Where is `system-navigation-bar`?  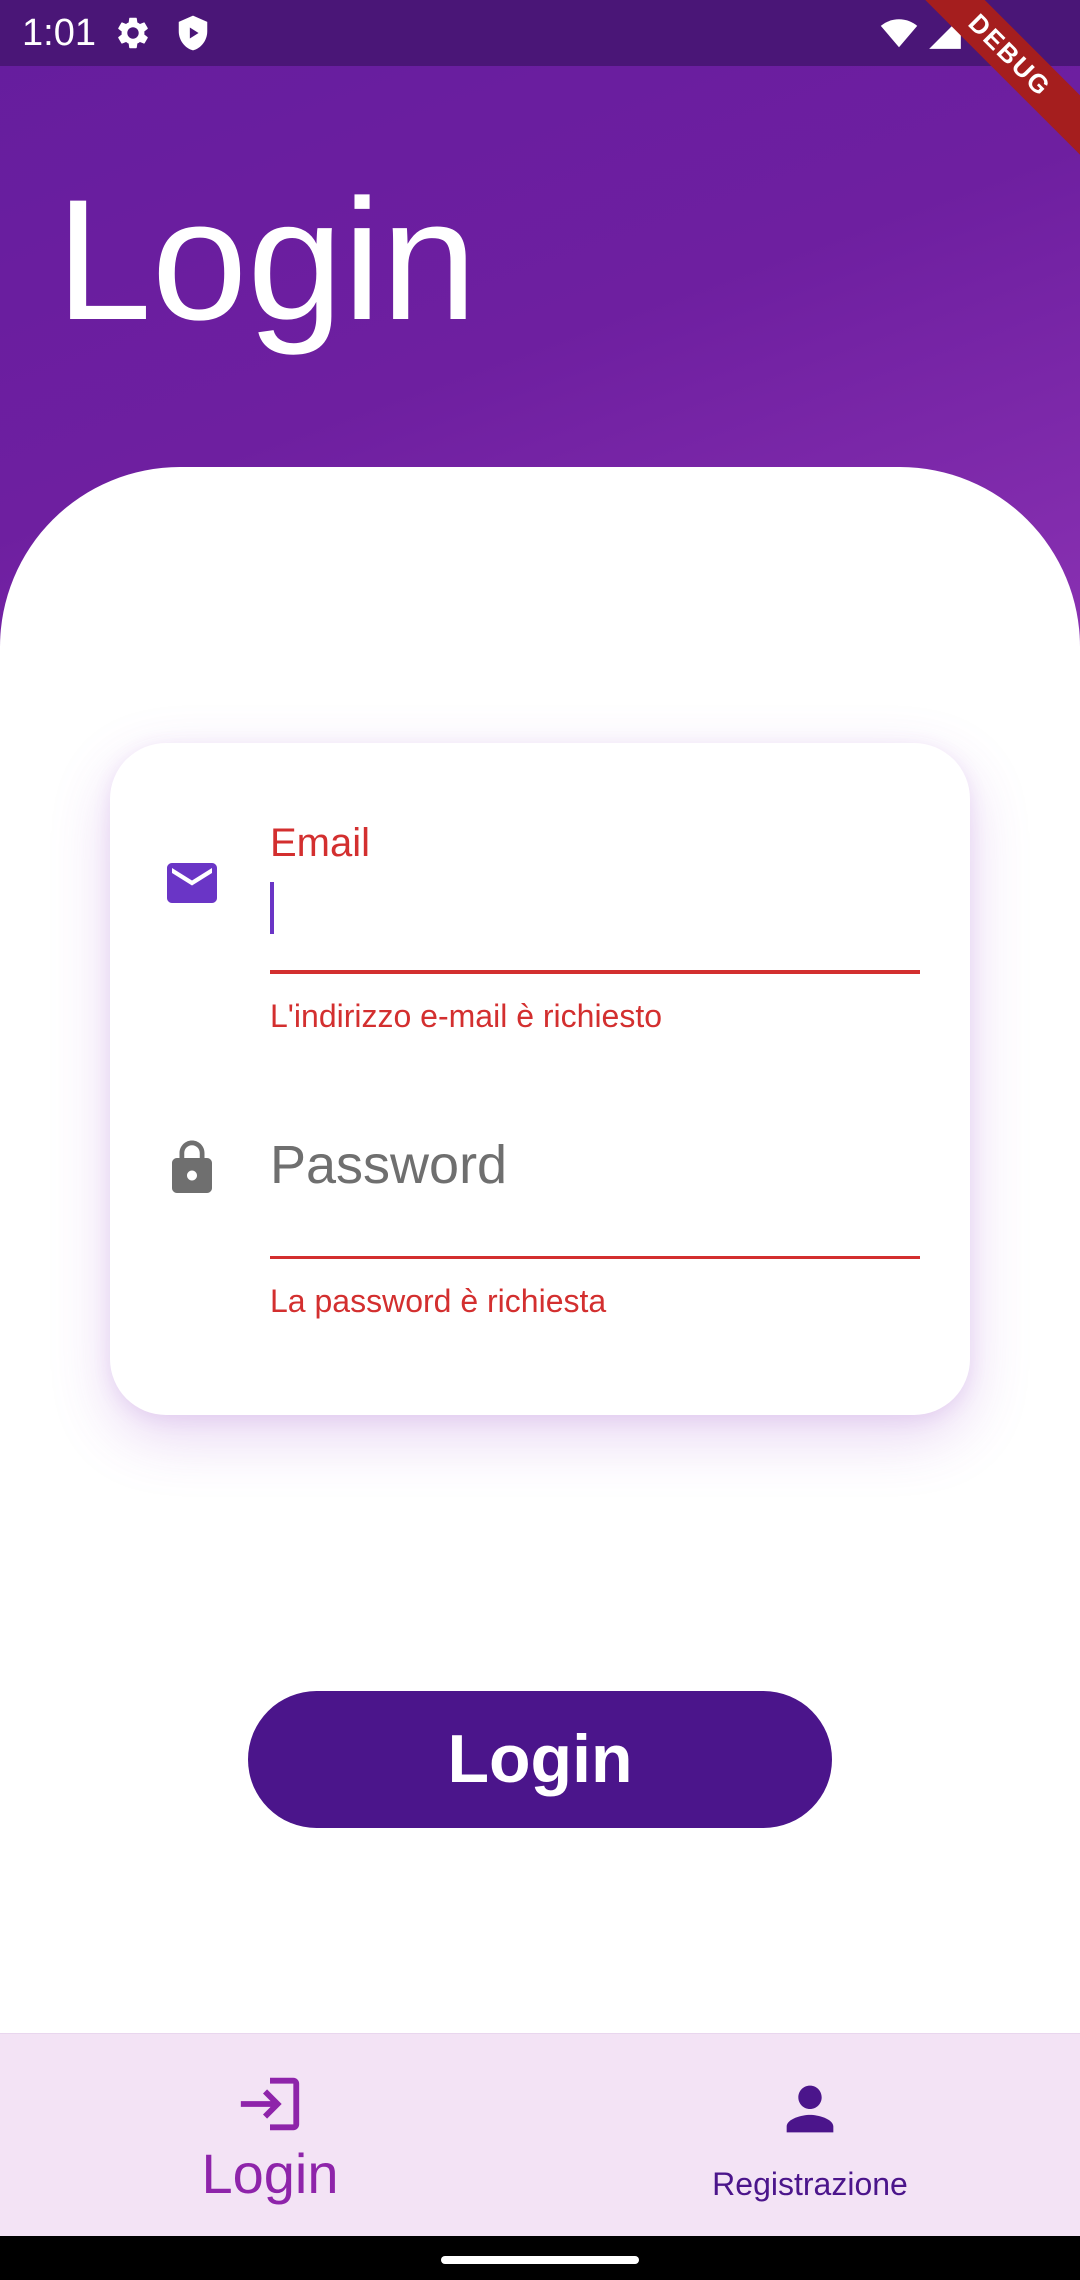 system-navigation-bar is located at coordinates (540, 2258).